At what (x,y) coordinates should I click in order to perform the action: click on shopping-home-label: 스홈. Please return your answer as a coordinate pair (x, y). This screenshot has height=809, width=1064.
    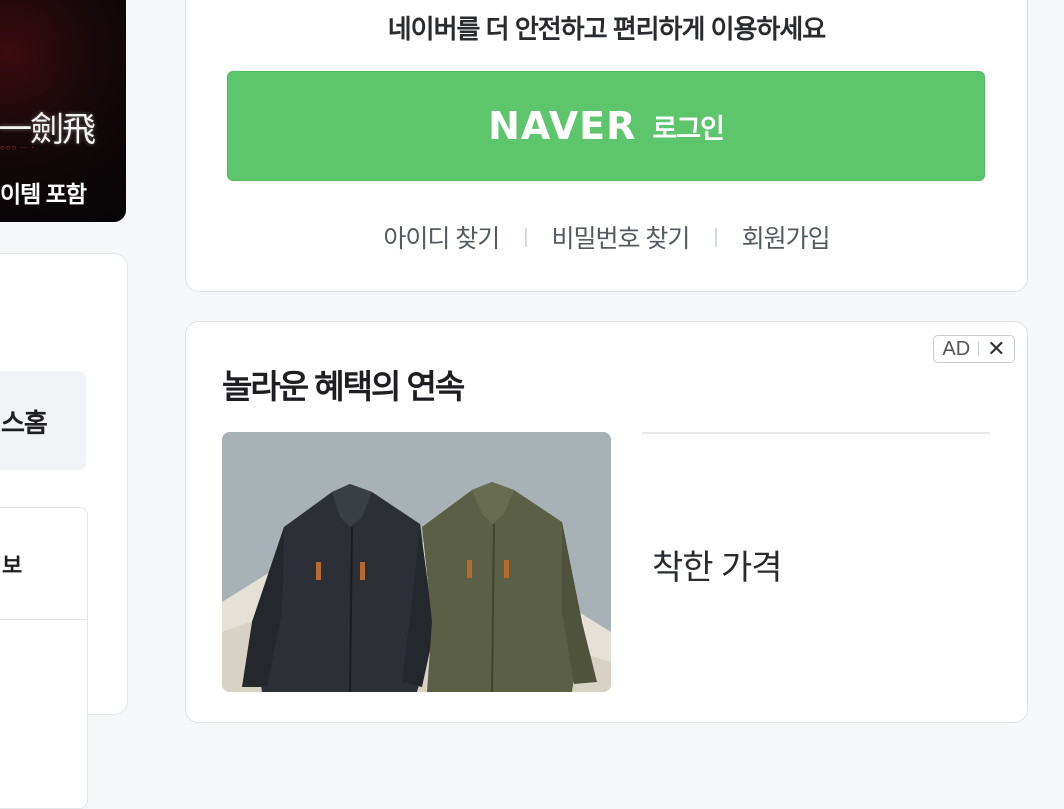
    Looking at the image, I should click on (24, 423).